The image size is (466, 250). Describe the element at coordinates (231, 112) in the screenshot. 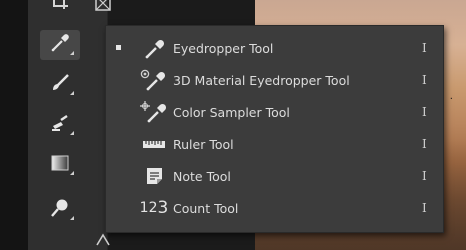

I see `menu-item-label: Color Sampler Tool` at that location.